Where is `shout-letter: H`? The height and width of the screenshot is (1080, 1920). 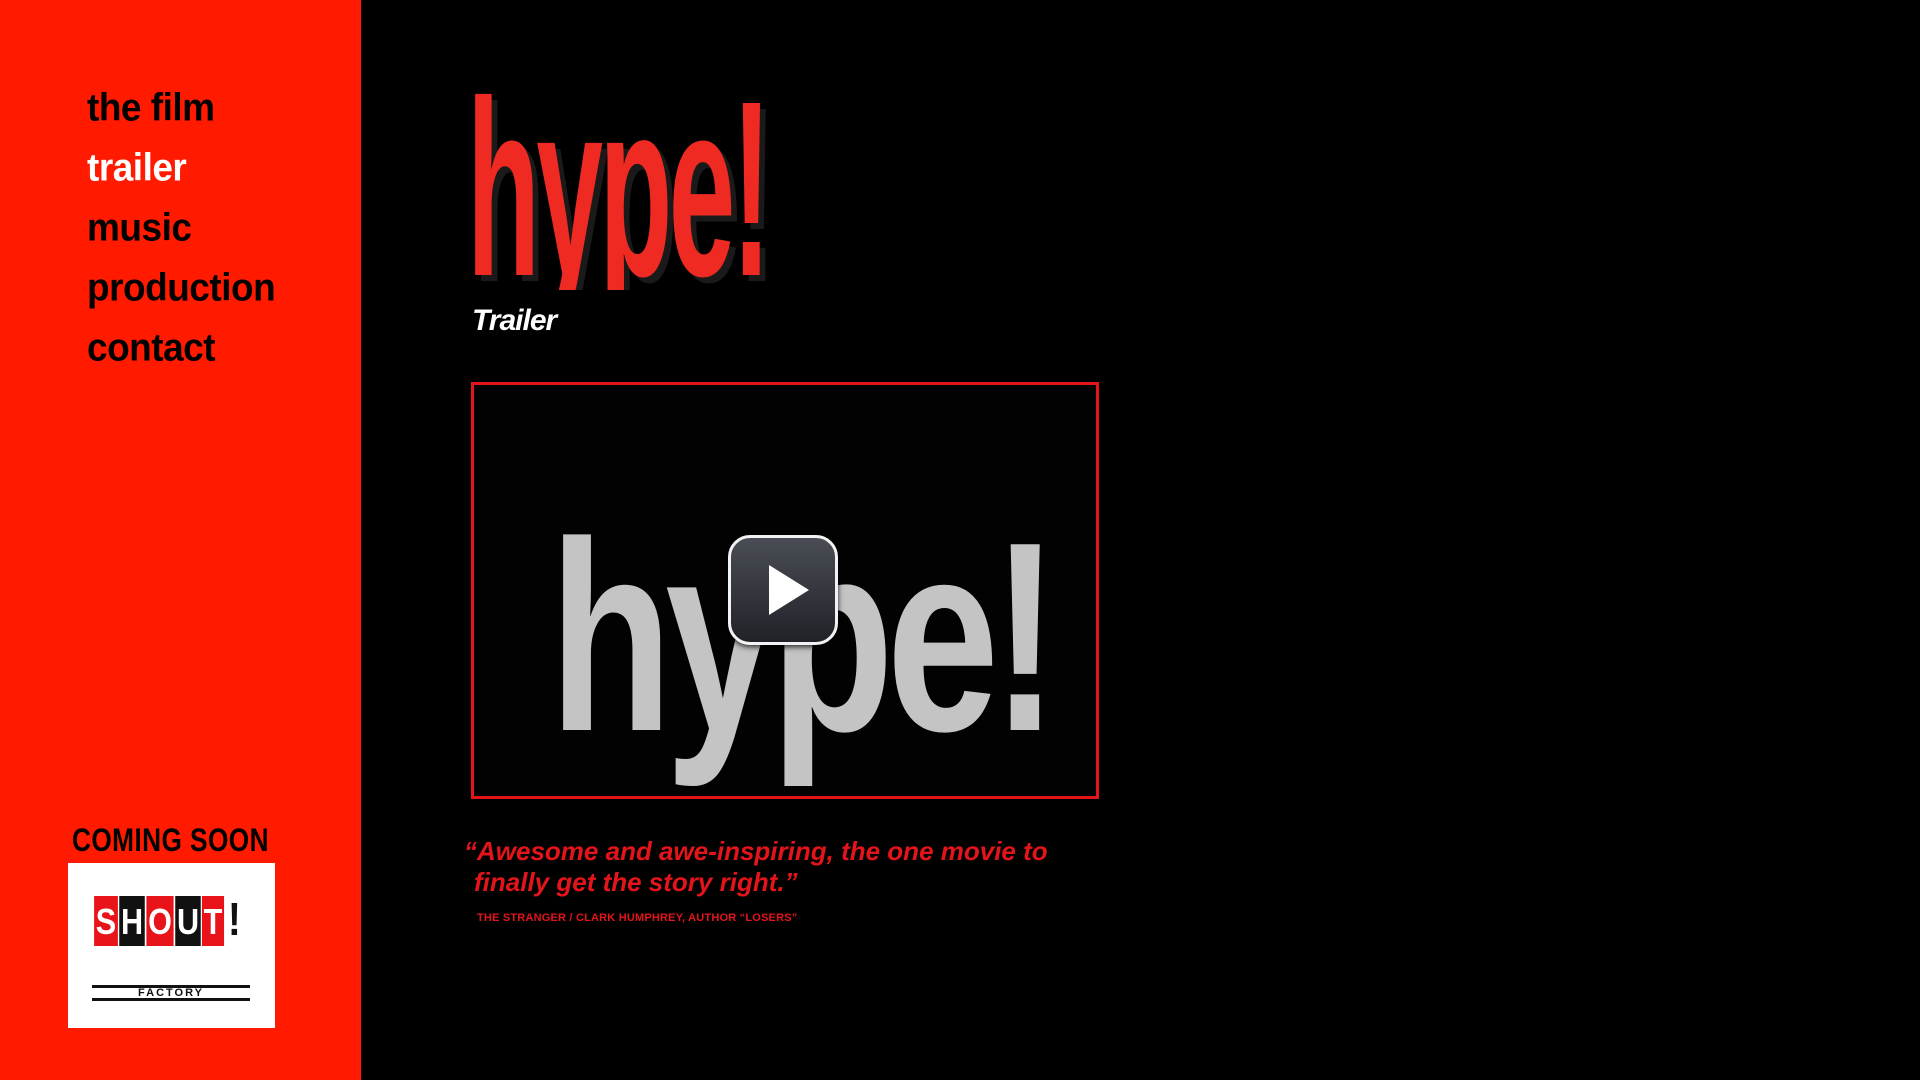 shout-letter: H is located at coordinates (132, 921).